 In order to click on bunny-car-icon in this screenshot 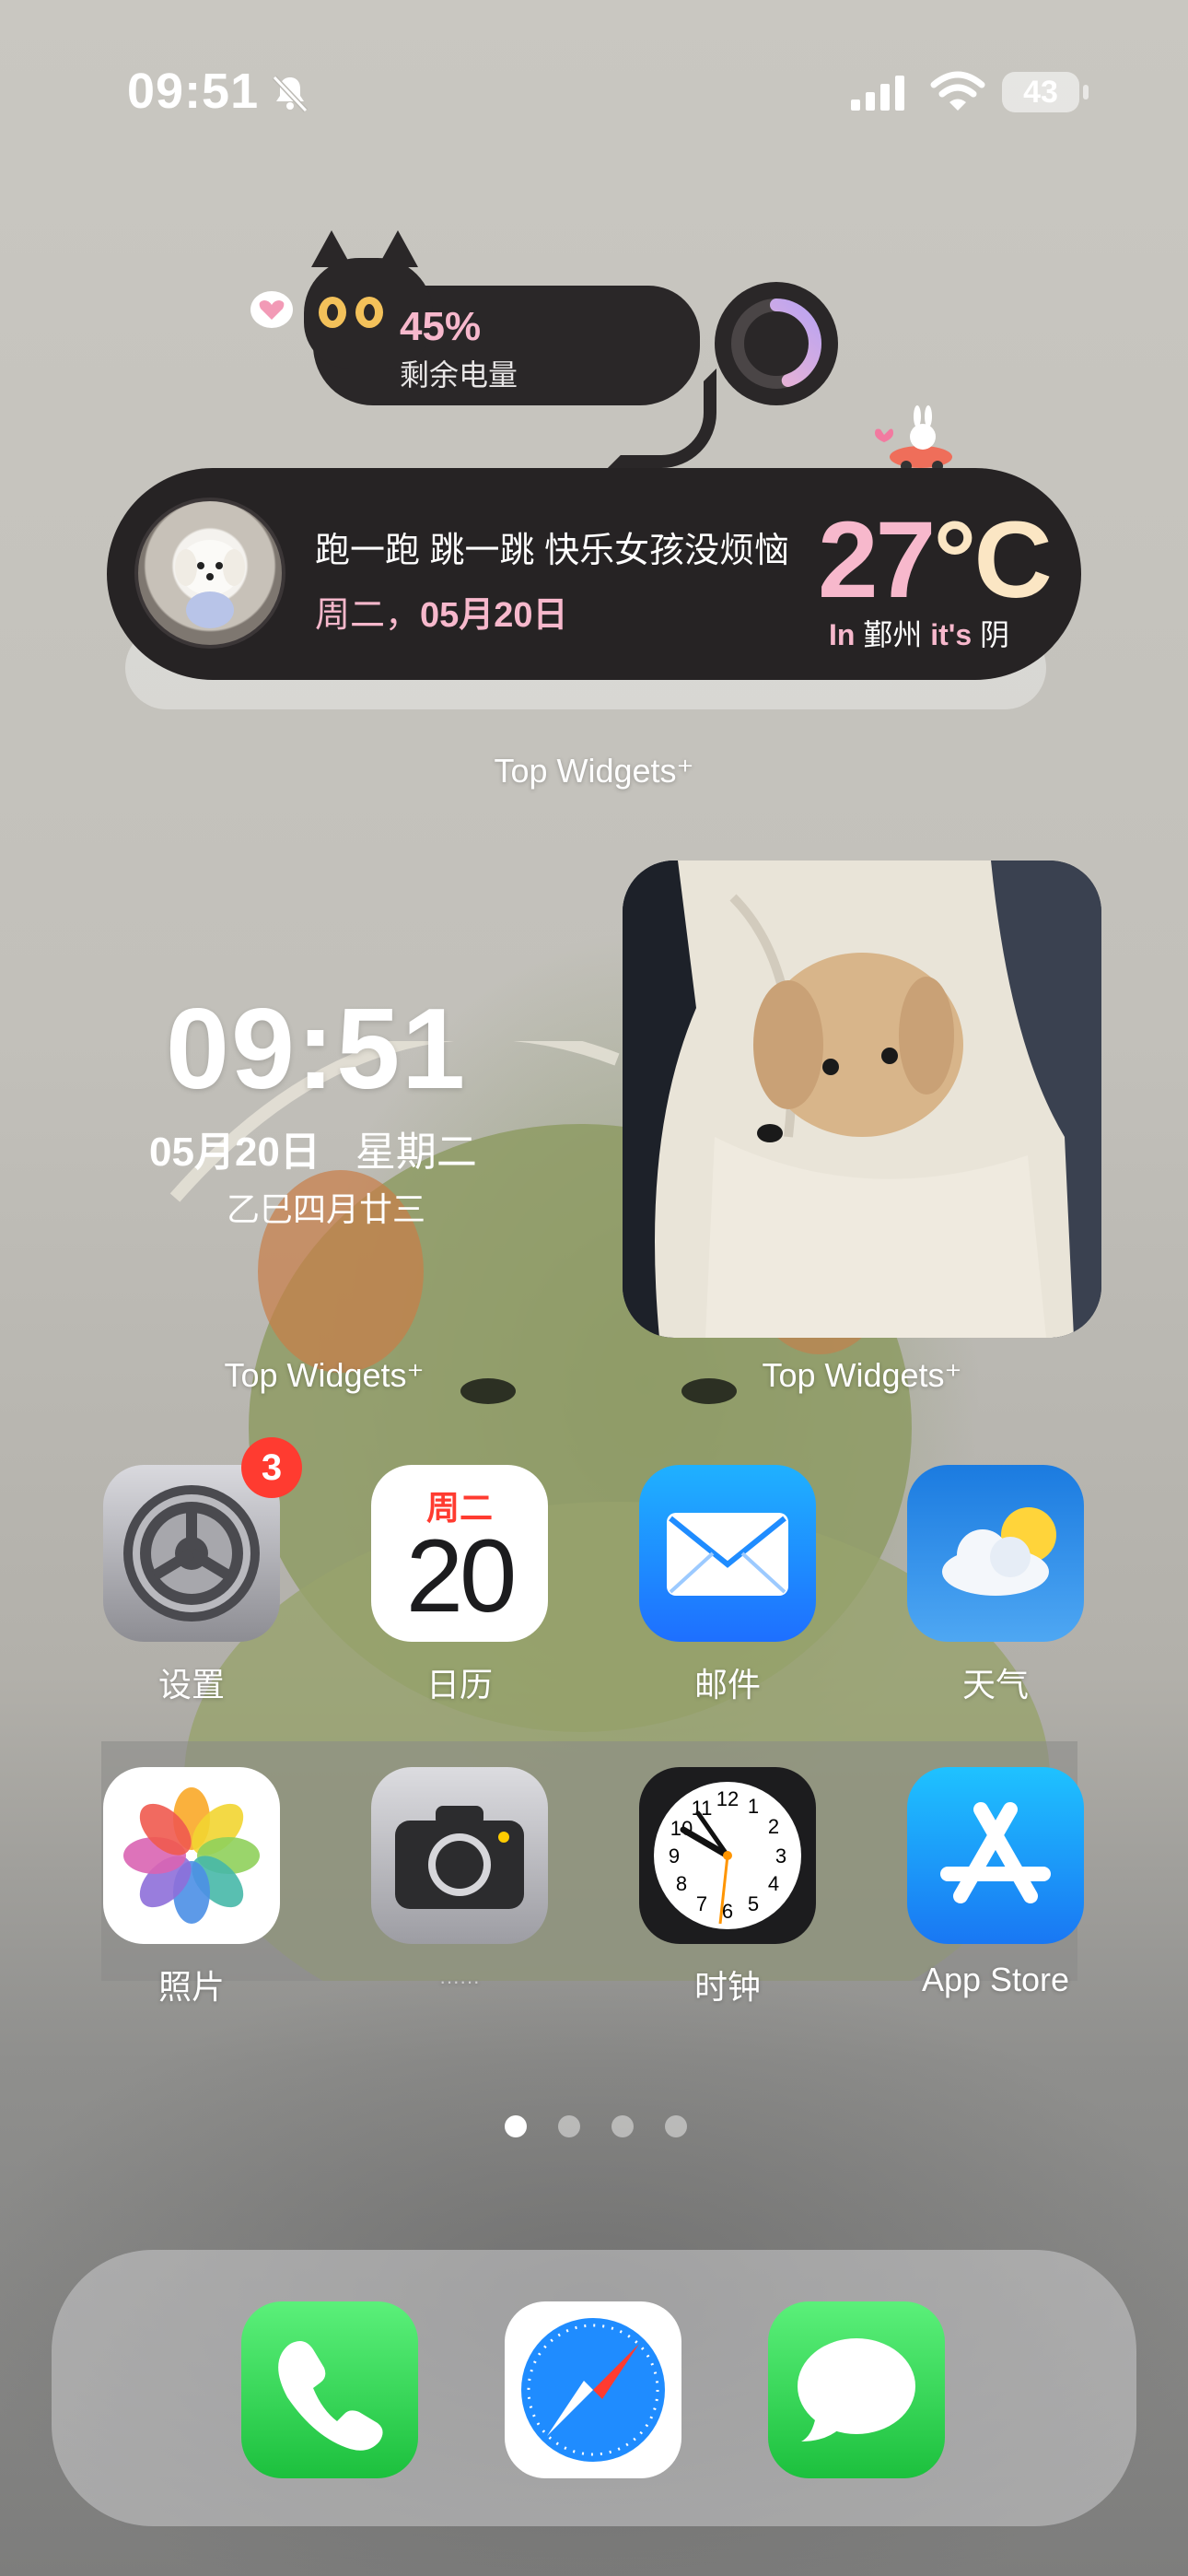, I will do `click(913, 437)`.